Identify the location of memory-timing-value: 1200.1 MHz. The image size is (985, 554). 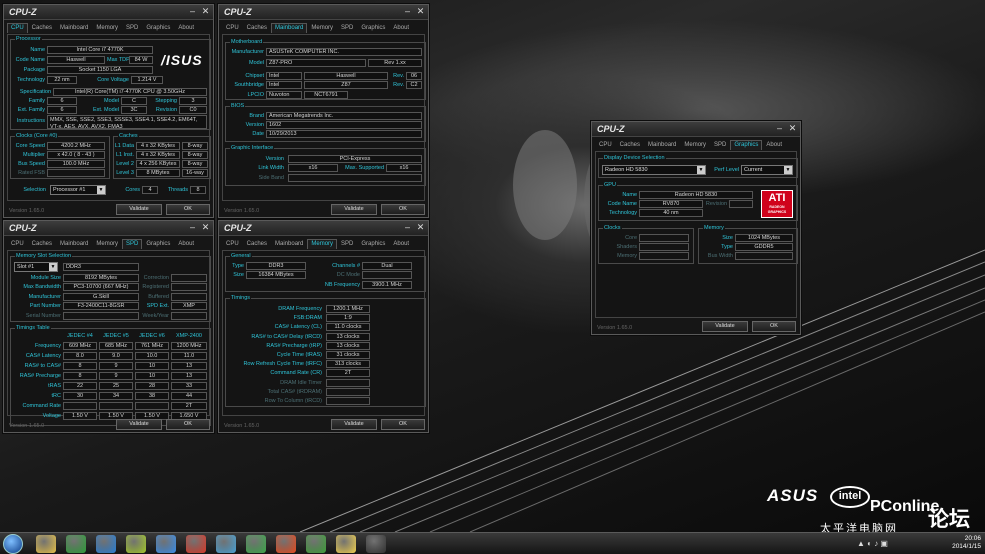
(348, 309).